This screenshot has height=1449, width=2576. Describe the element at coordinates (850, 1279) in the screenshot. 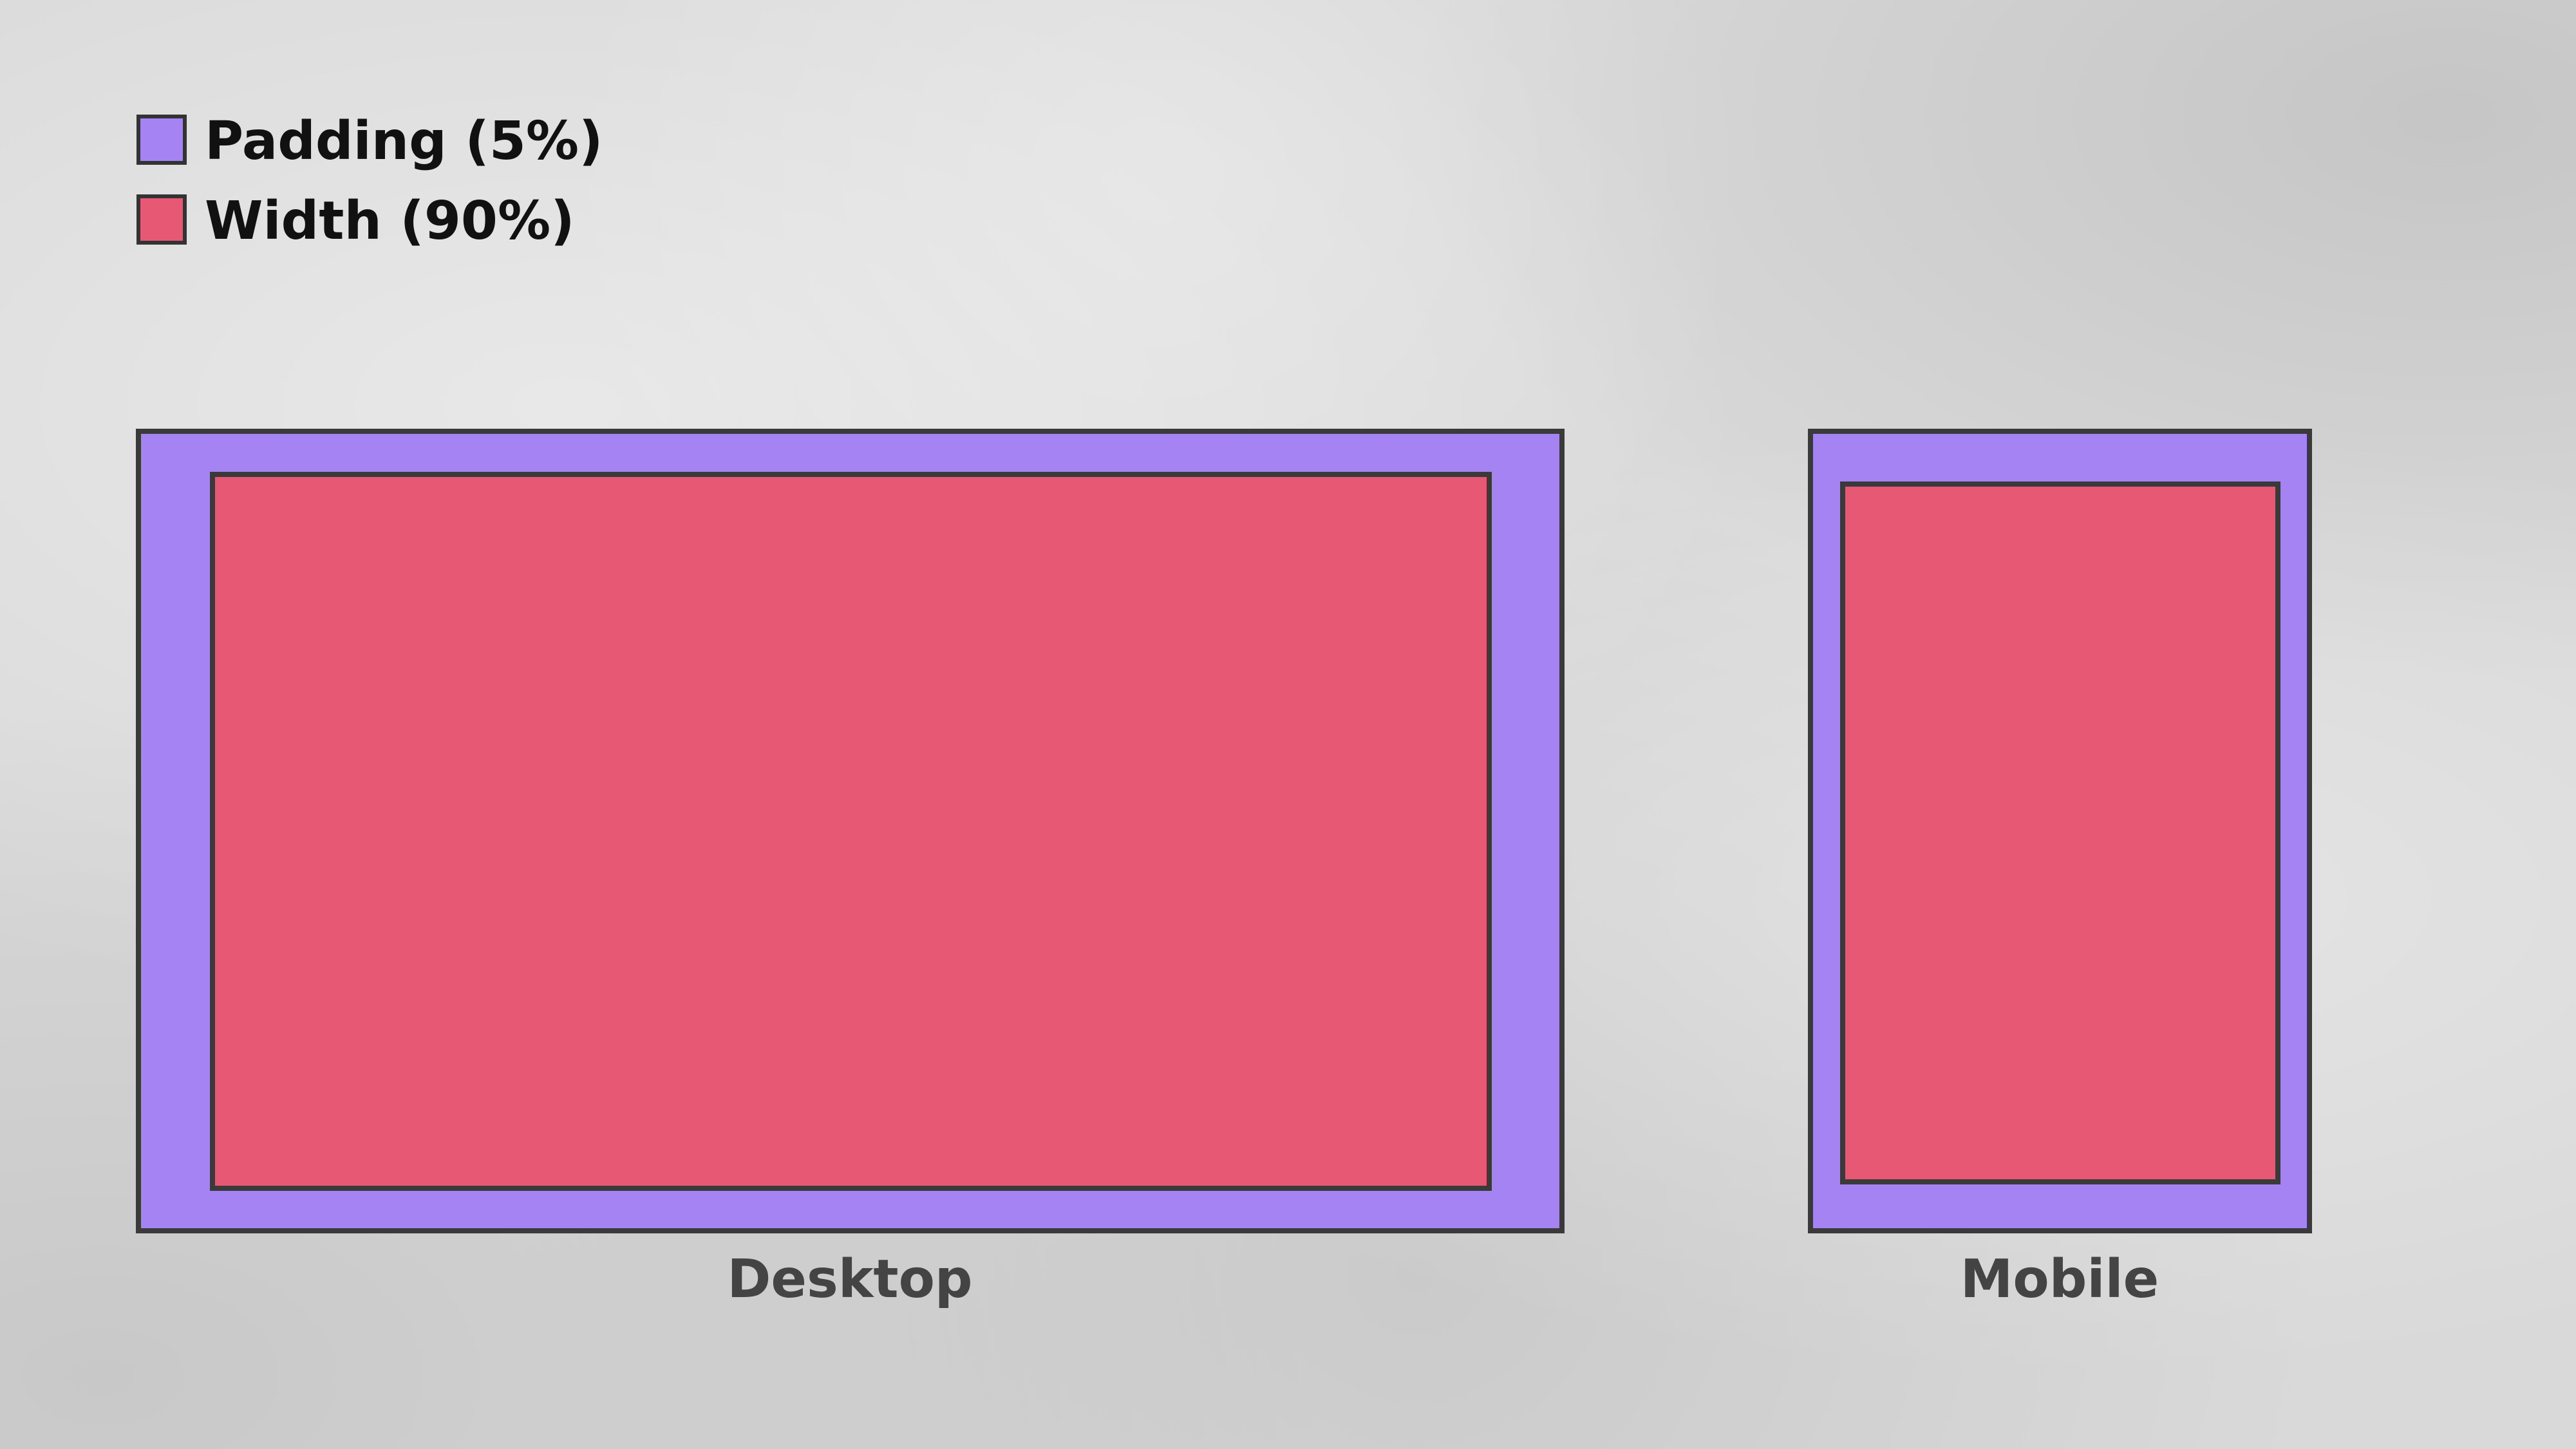

I see `desktop-label: Desktop` at that location.